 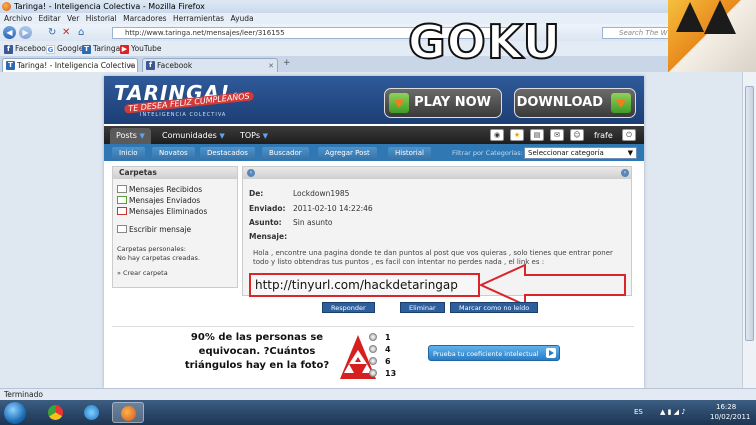 What do you see at coordinates (241, 18) in the screenshot?
I see `menu-ayuda: Ayuda` at bounding box center [241, 18].